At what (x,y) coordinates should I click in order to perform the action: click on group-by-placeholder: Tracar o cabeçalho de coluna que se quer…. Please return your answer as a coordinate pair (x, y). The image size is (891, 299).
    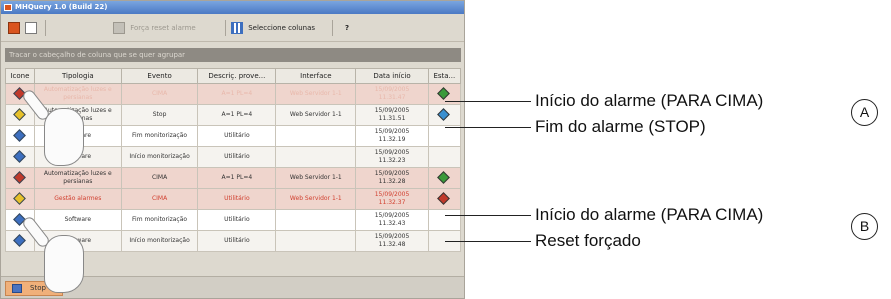
    Looking at the image, I should click on (97, 55).